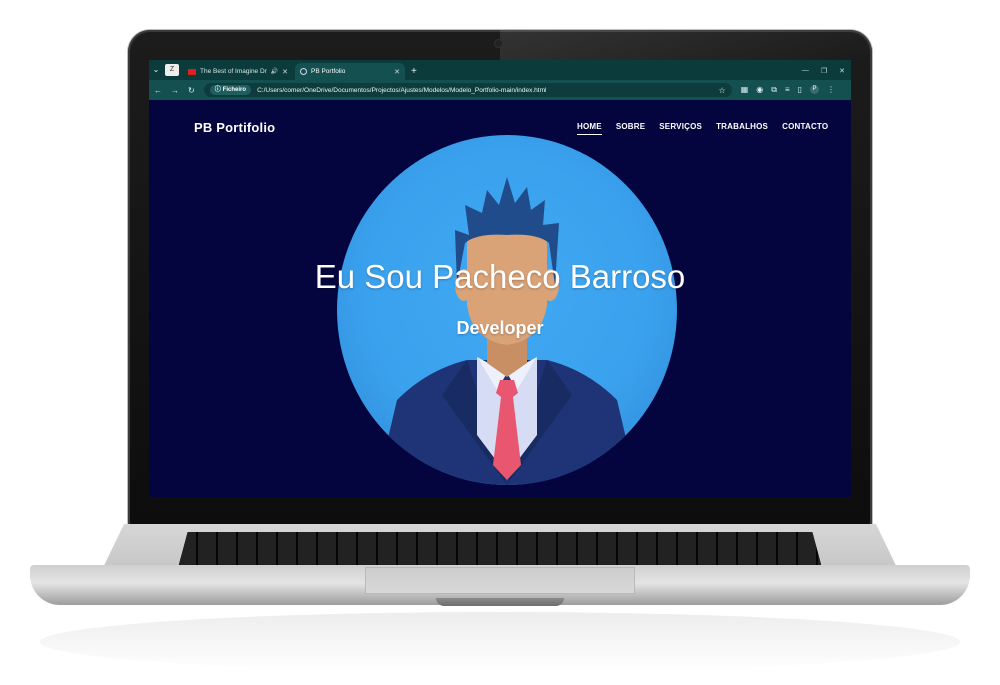  What do you see at coordinates (156, 70) in the screenshot?
I see `tab-search-chevron-icon: ⌄` at bounding box center [156, 70].